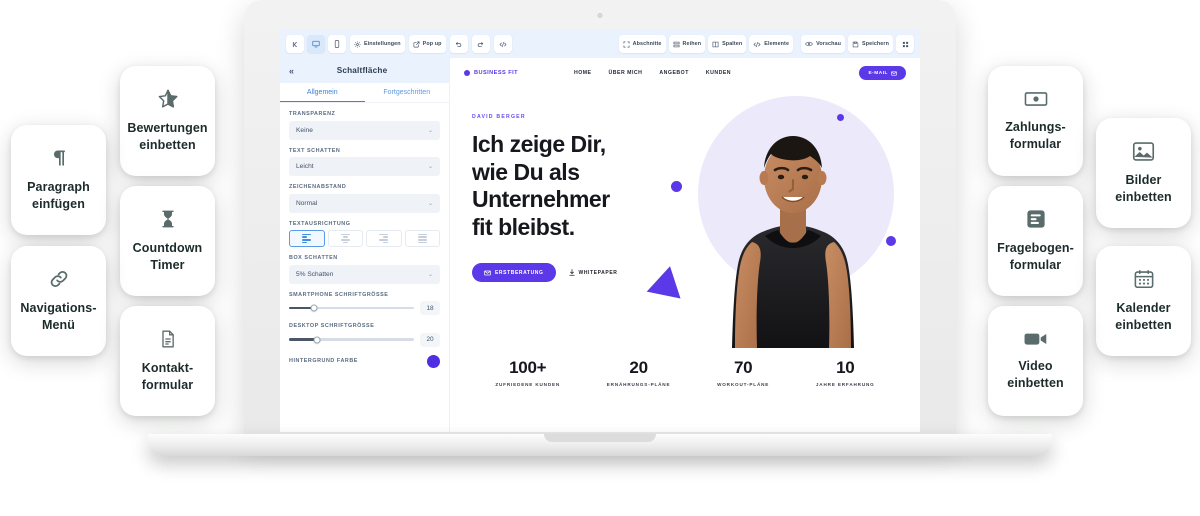  Describe the element at coordinates (1143, 173) in the screenshot. I see `feature-card-bilder: Bilder einbetten` at that location.